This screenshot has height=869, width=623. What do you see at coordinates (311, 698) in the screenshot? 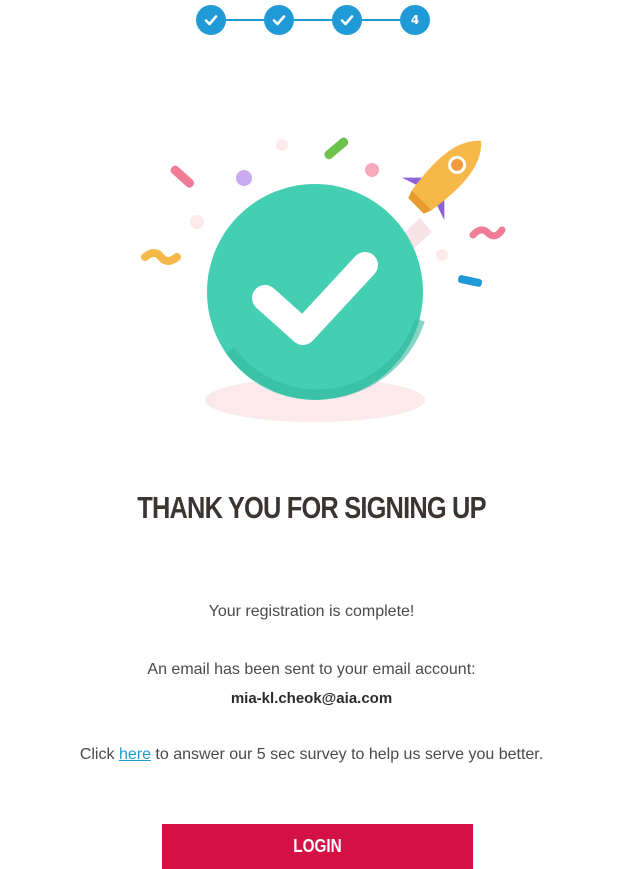
I see `email-address: mia-kl.cheok@aia.com` at bounding box center [311, 698].